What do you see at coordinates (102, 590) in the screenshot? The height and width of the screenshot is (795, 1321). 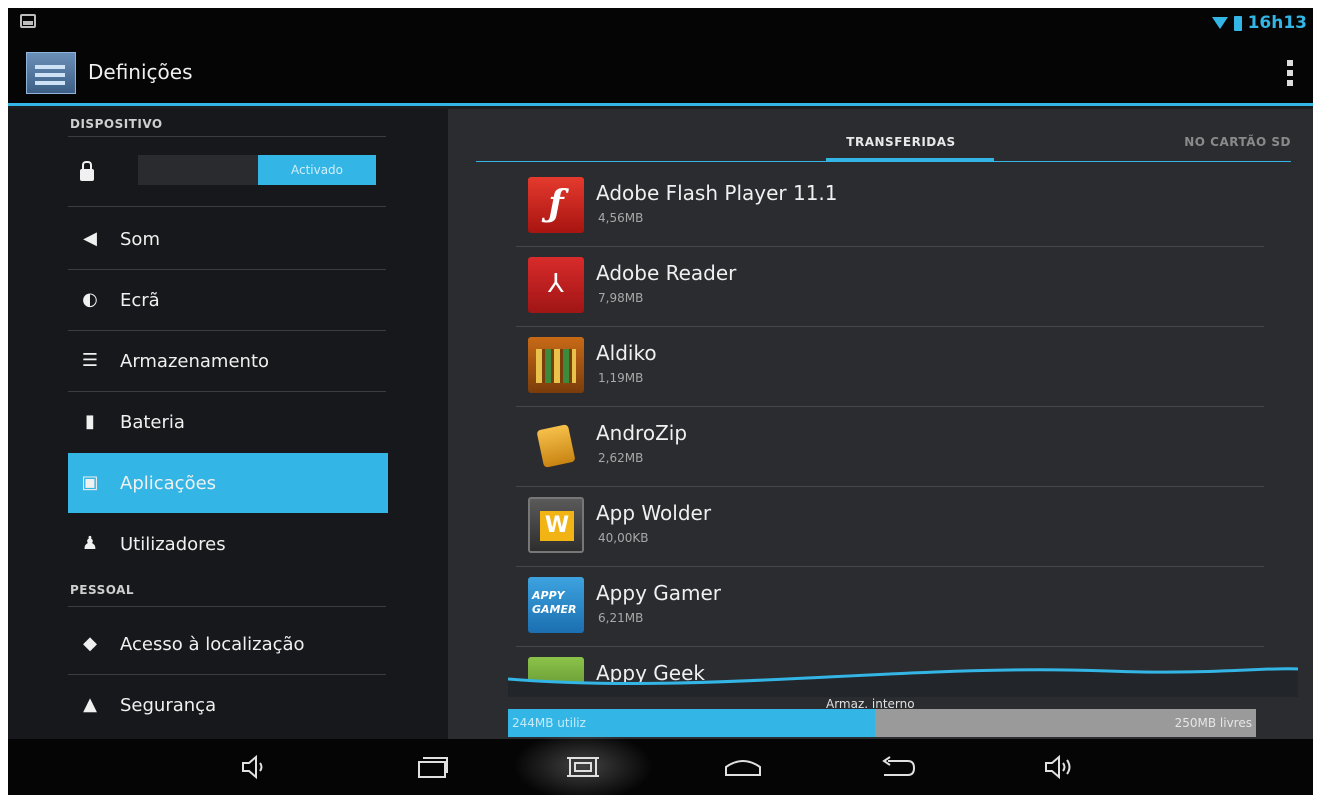 I see `section-header-personal: PESSOAL` at bounding box center [102, 590].